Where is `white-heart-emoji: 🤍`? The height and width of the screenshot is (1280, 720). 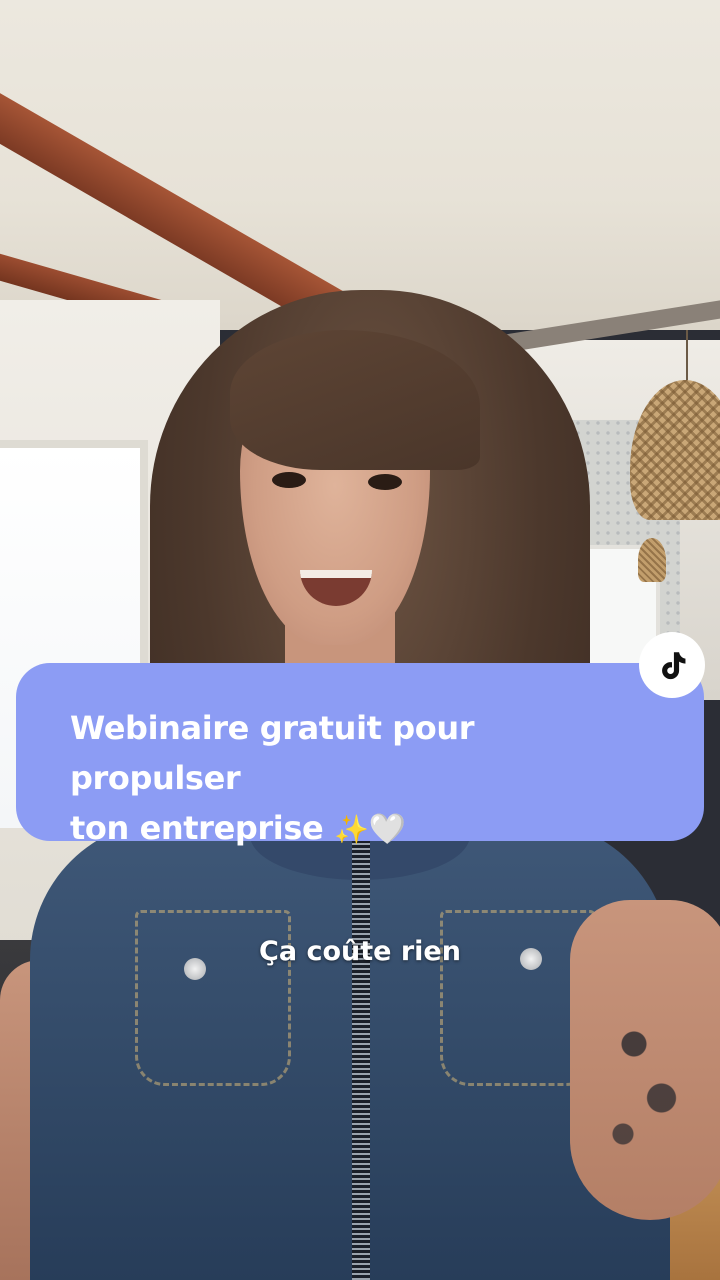
white-heart-emoji: 🤍 is located at coordinates (387, 829).